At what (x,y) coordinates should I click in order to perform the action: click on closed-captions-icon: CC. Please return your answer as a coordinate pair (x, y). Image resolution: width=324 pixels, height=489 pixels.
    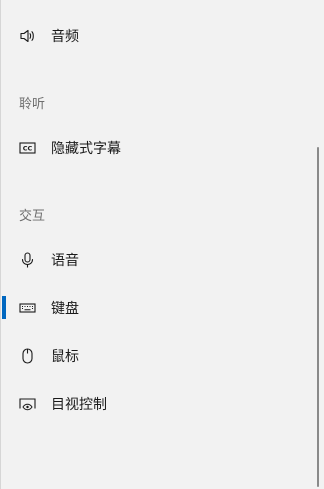
    Looking at the image, I should click on (27, 148).